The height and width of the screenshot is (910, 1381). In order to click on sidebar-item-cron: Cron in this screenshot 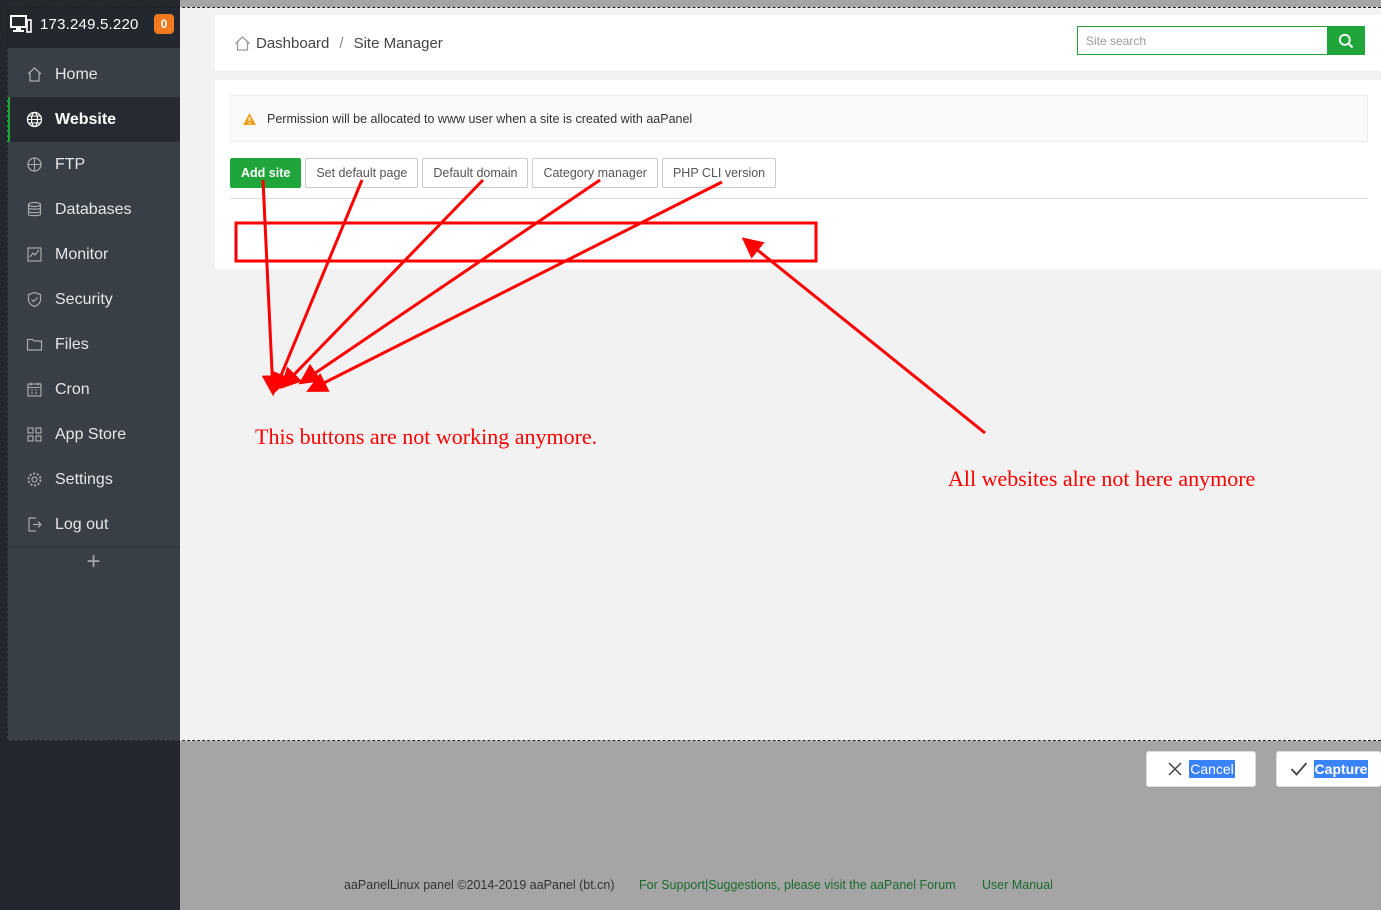, I will do `click(93, 389)`.